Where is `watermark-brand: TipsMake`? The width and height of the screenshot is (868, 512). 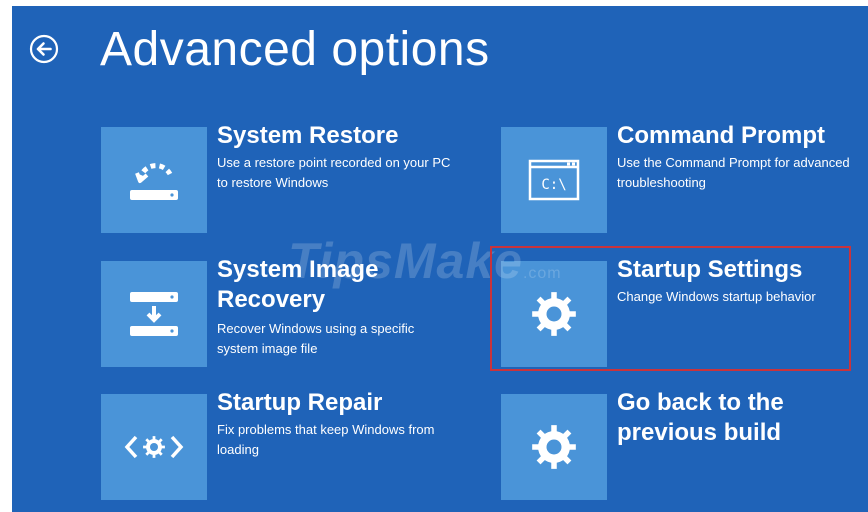 watermark-brand: TipsMake is located at coordinates (405, 261).